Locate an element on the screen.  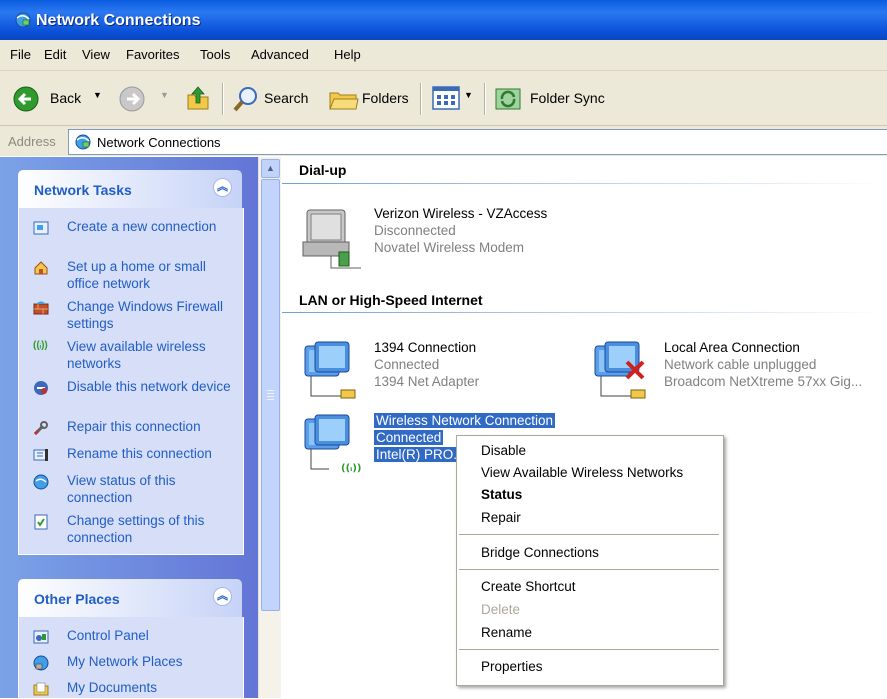
views-icon is located at coordinates (446, 98).